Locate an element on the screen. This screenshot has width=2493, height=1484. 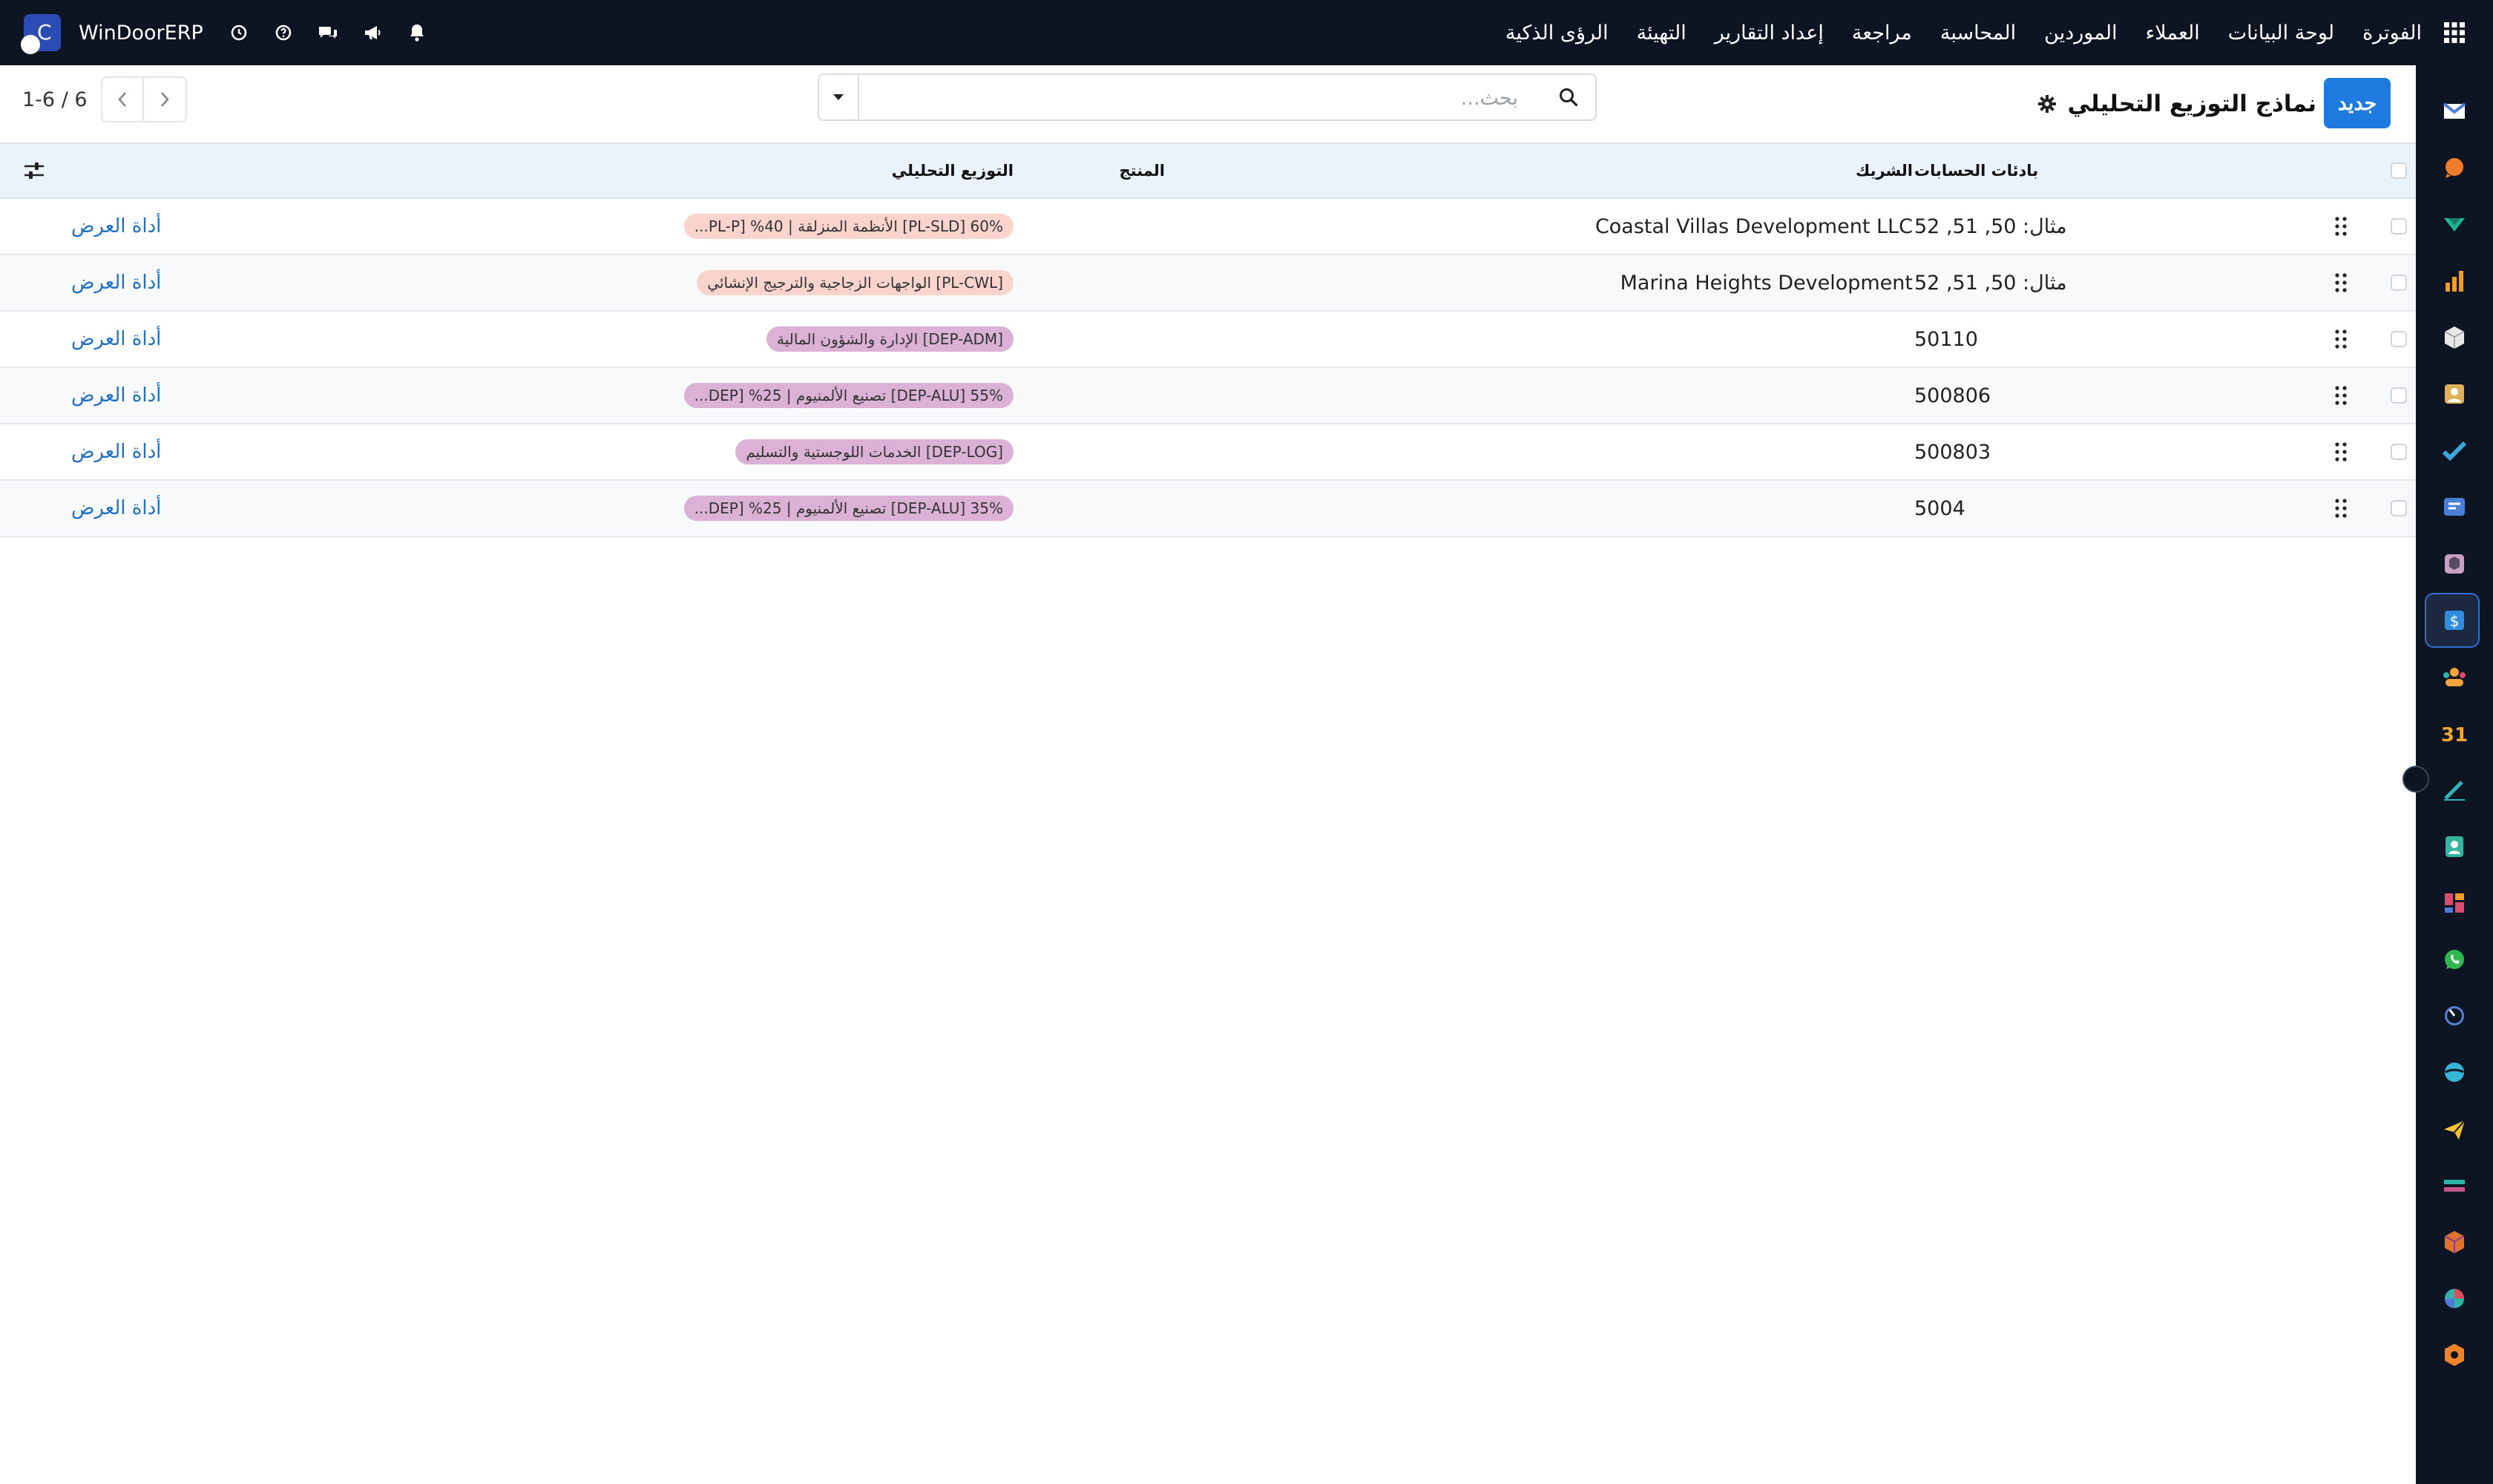
gear-icon is located at coordinates (2047, 104).